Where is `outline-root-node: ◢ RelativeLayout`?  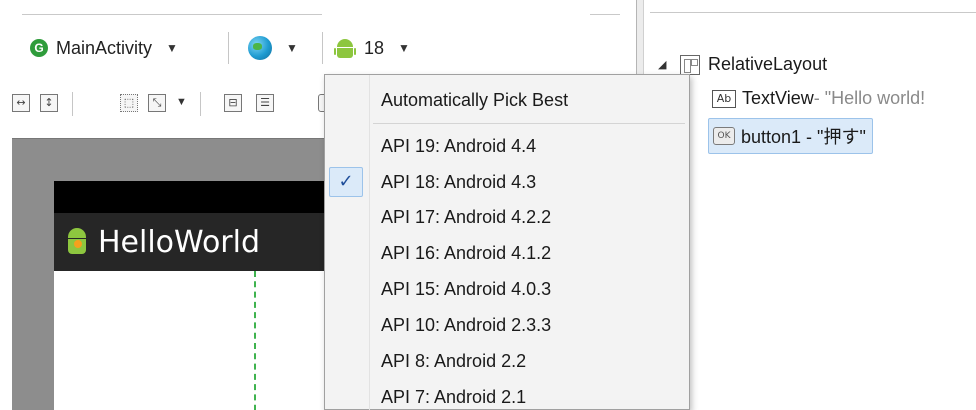
outline-root-node: ◢ RelativeLayout is located at coordinates (742, 64).